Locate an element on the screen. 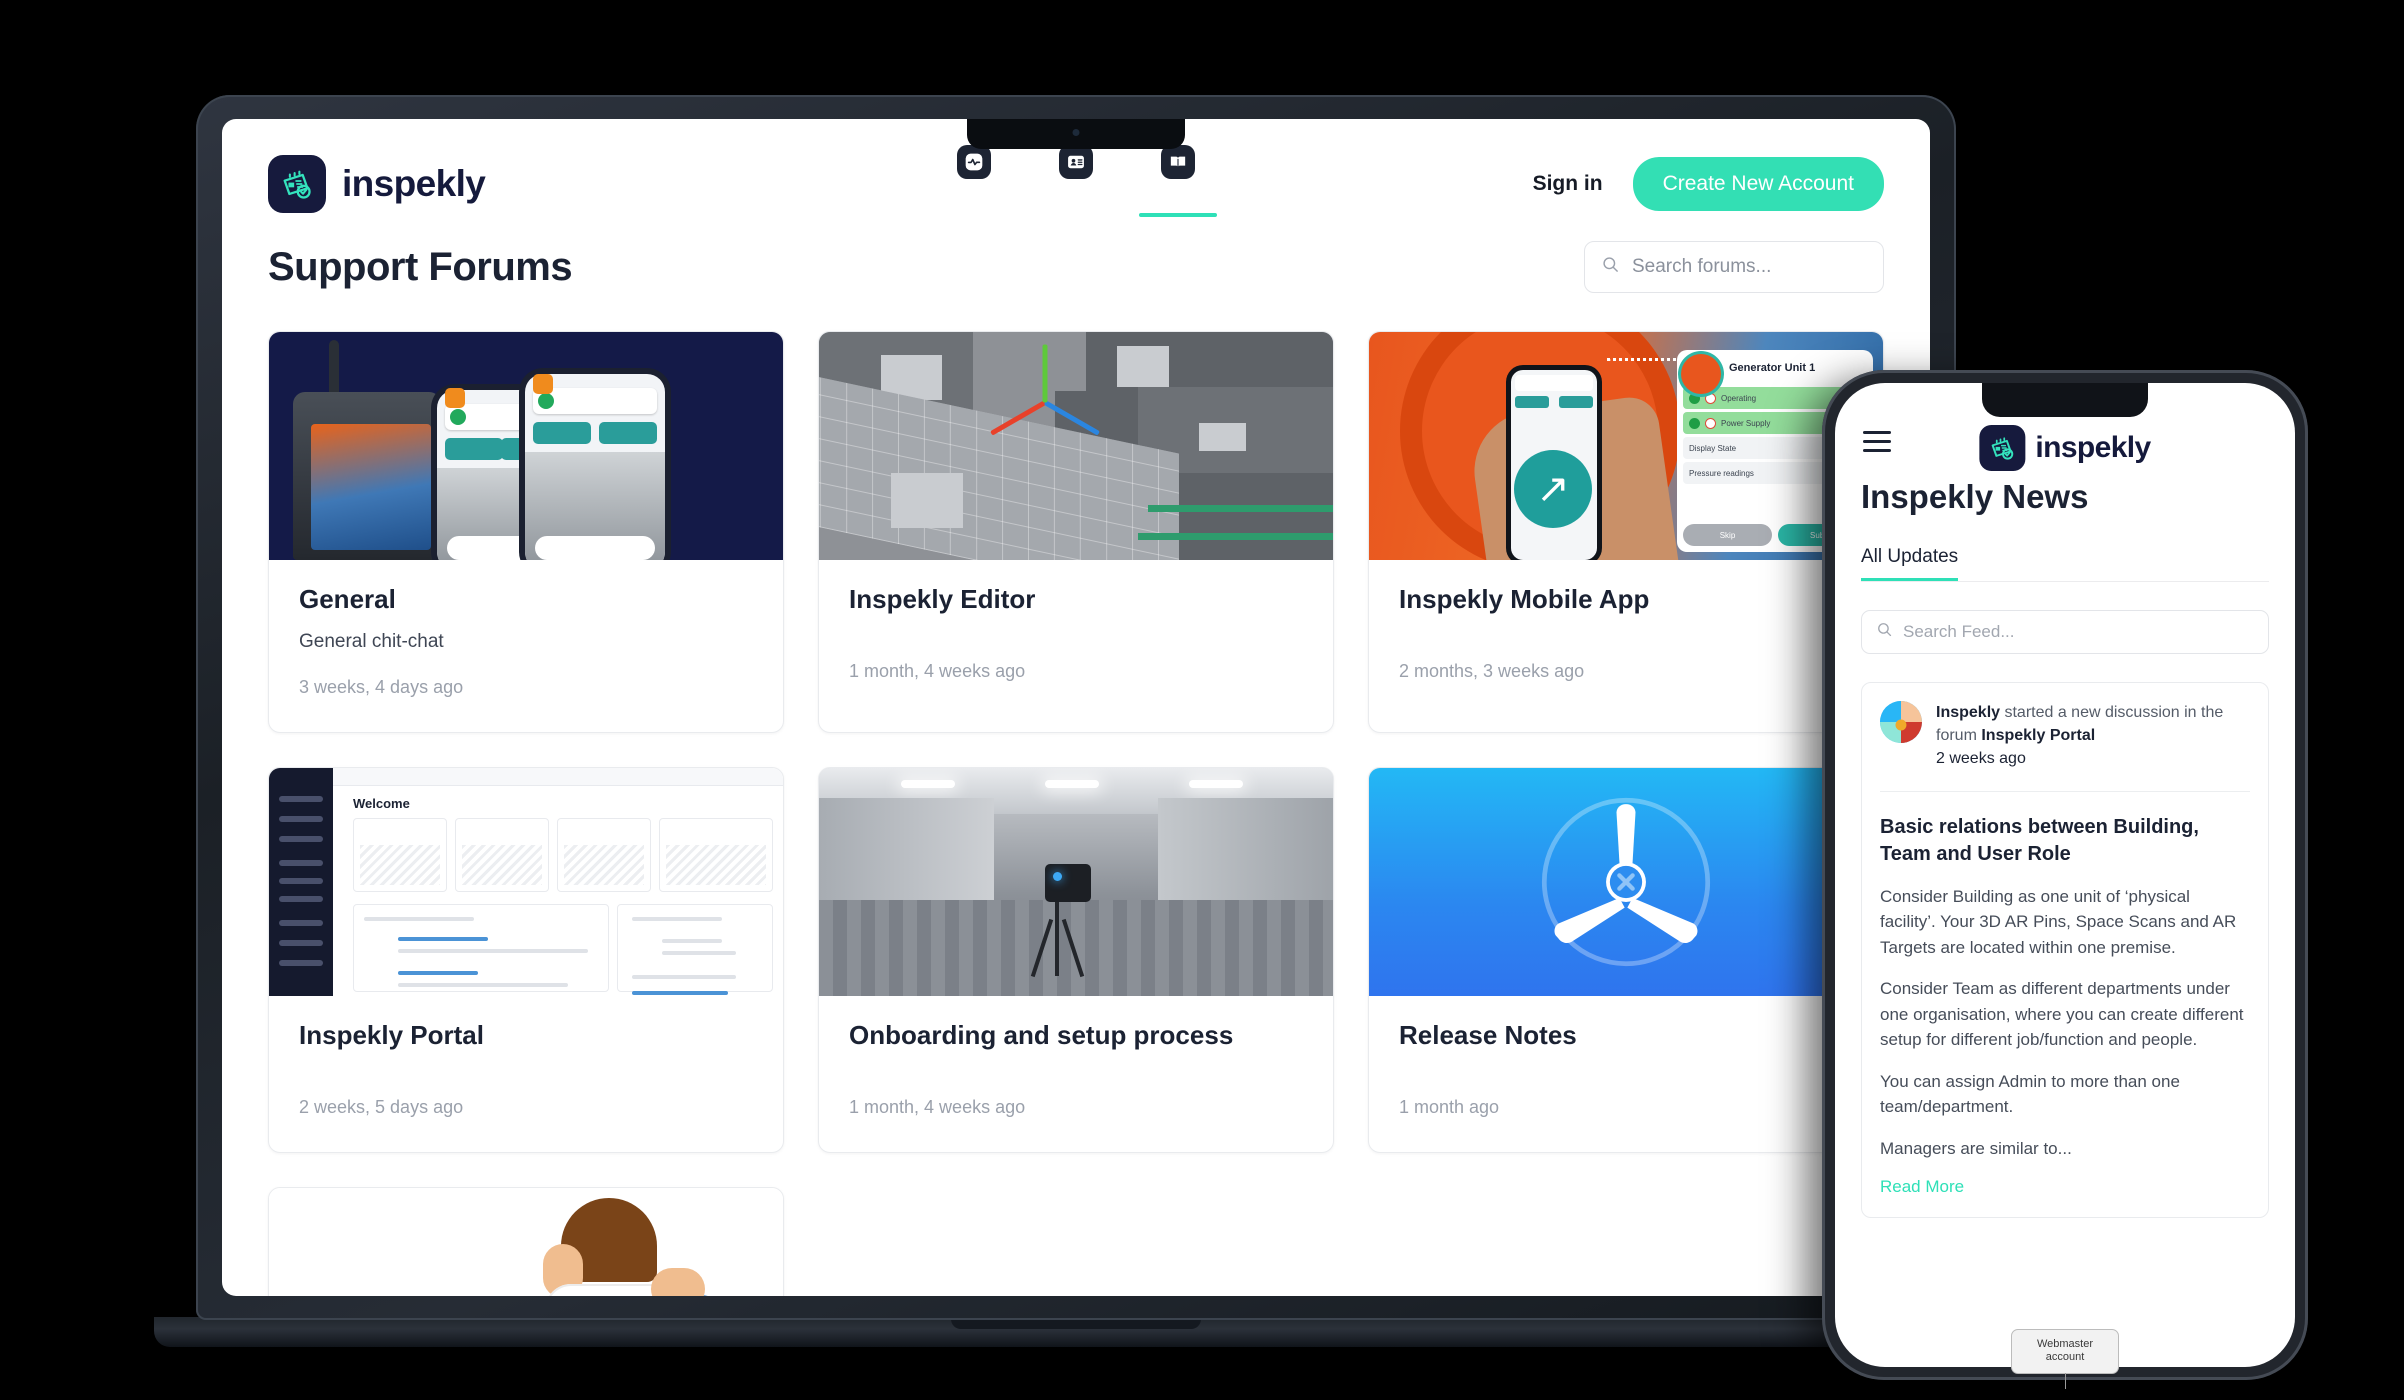 The width and height of the screenshot is (2404, 1400). open-book-icon is located at coordinates (1178, 162).